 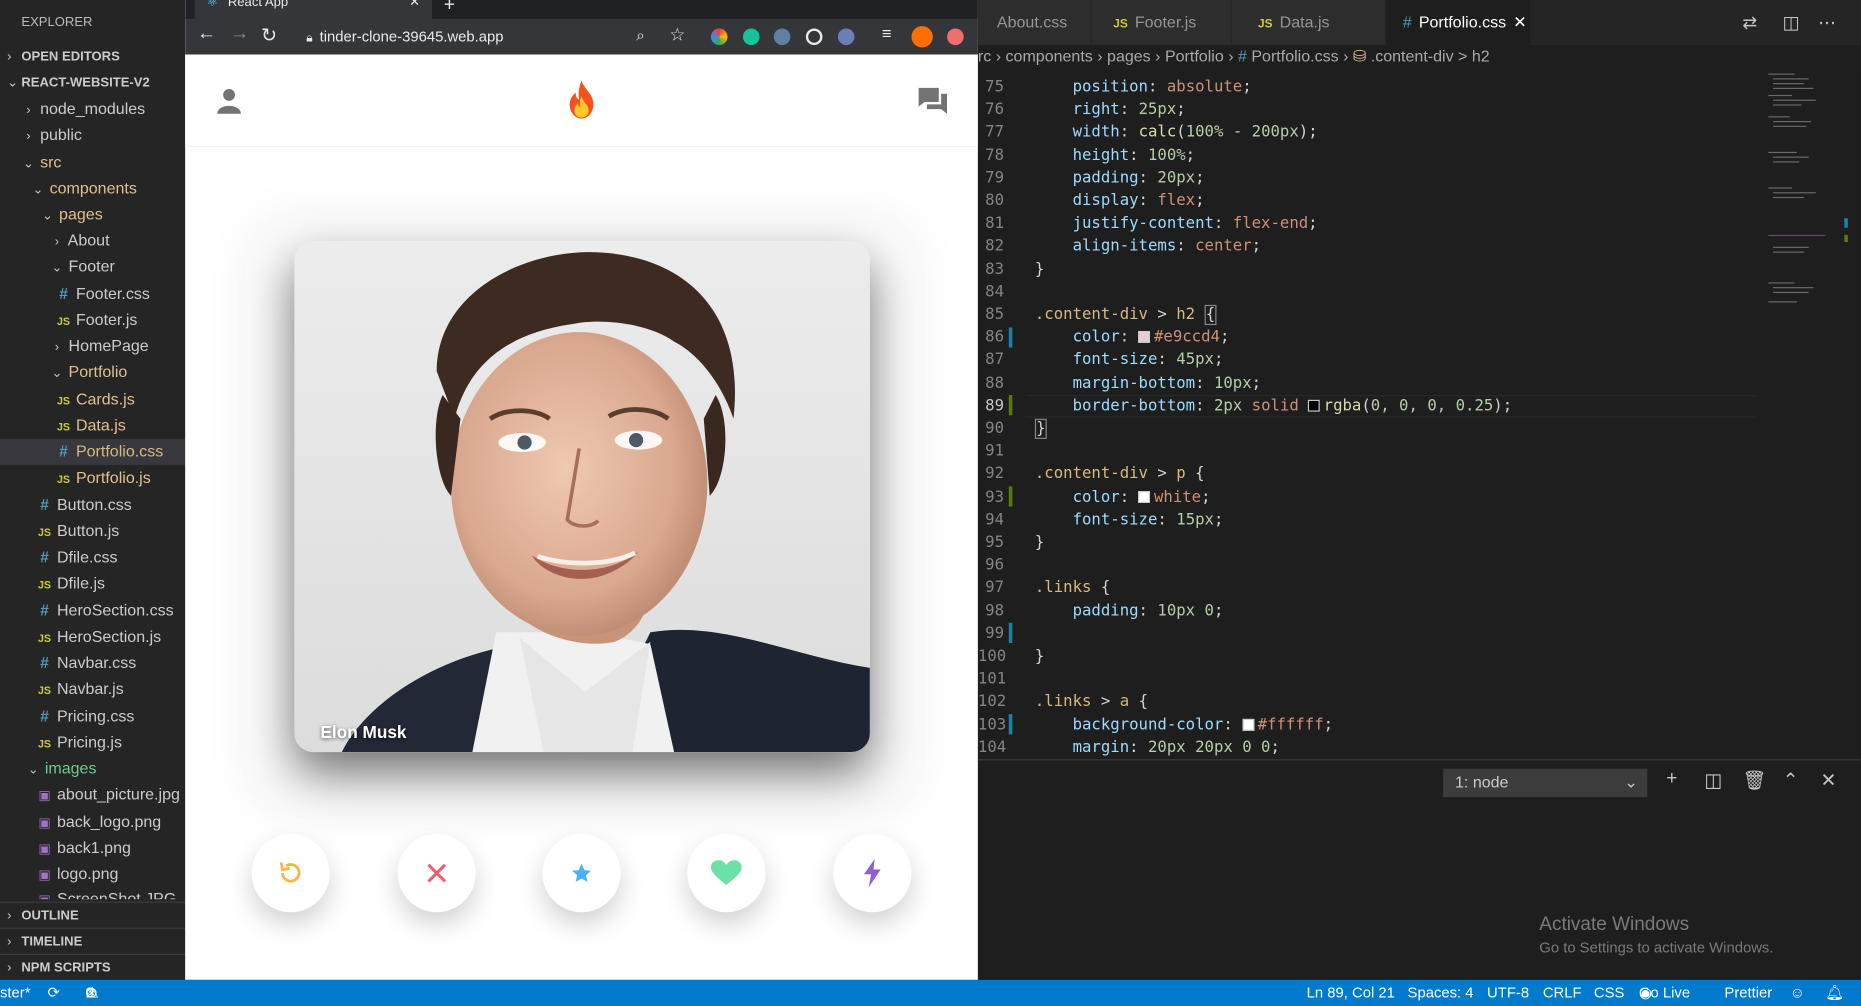 What do you see at coordinates (92, 346) in the screenshot?
I see `tree-folder-homepage: › HomePage` at bounding box center [92, 346].